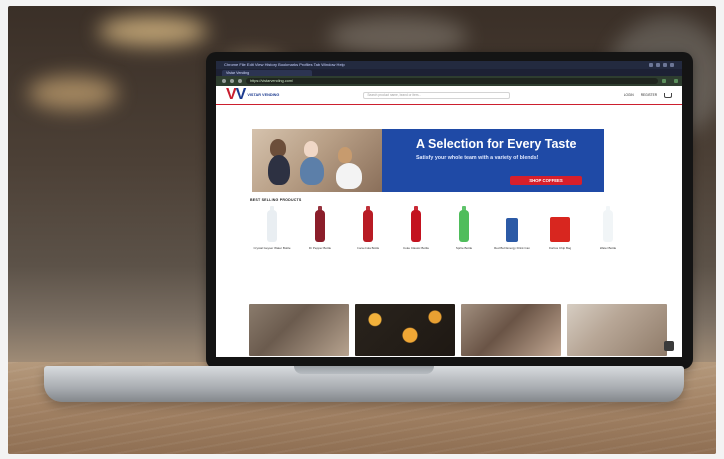 The width and height of the screenshot is (724, 459). What do you see at coordinates (320, 248) in the screenshot?
I see `product-name: Dr Pepper Bottle` at bounding box center [320, 248].